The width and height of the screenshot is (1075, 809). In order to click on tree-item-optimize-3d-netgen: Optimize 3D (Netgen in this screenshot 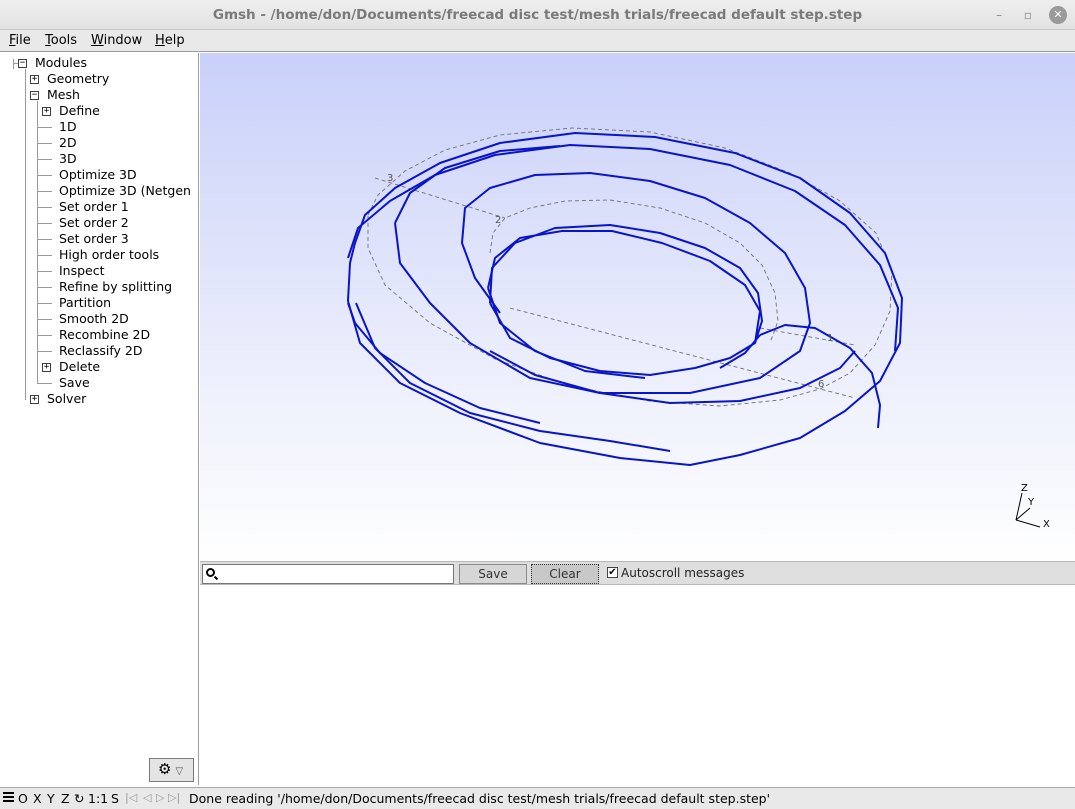, I will do `click(125, 191)`.